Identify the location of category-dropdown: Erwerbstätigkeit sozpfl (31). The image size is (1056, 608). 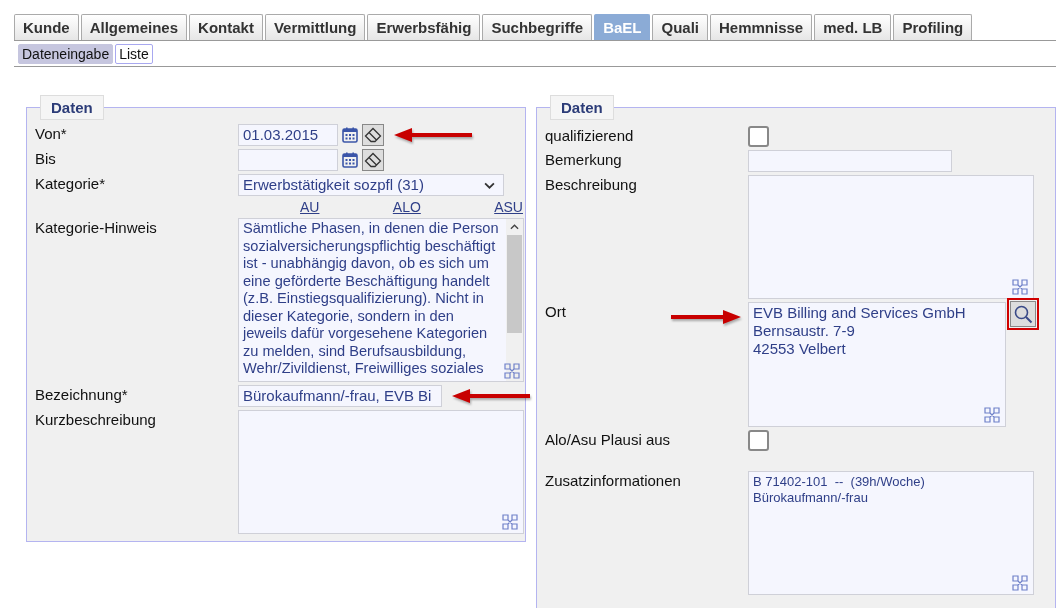
(371, 185).